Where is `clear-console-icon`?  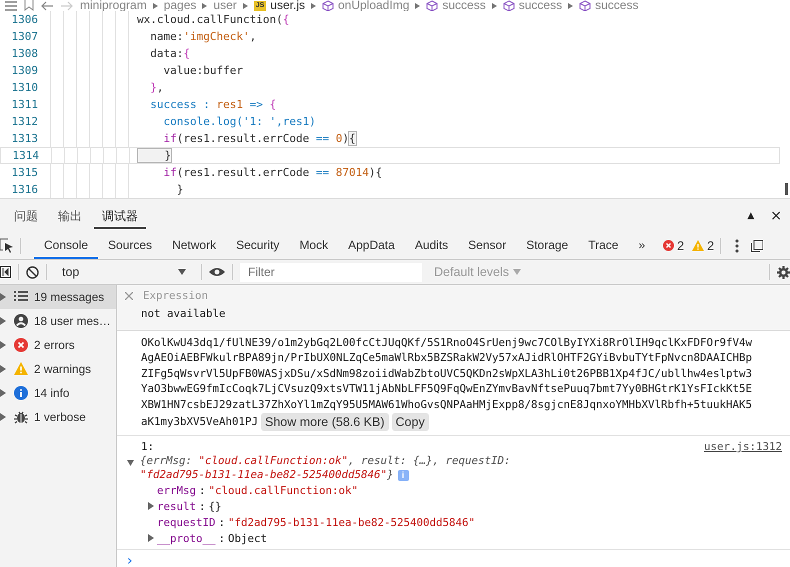
clear-console-icon is located at coordinates (32, 272).